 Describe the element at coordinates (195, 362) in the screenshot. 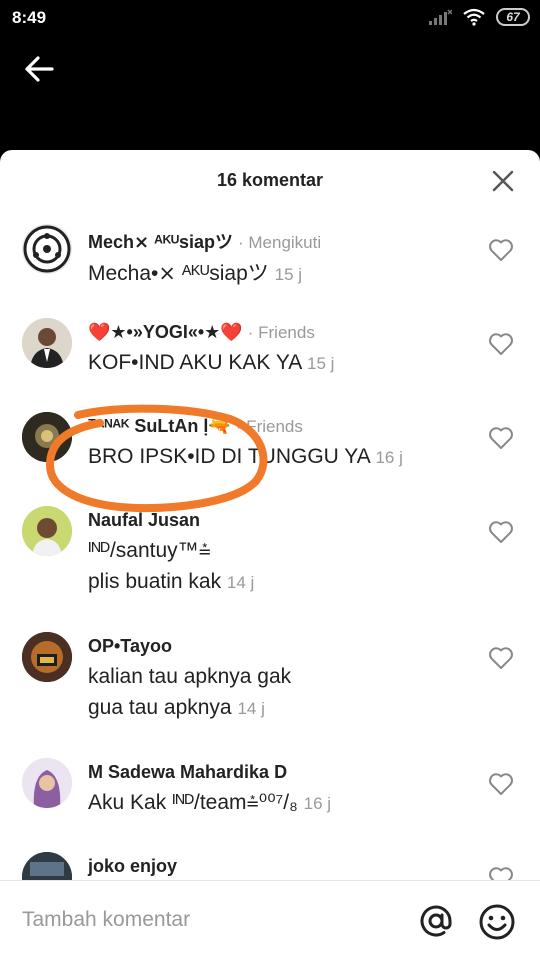

I see `comment-message: KOF•IND AKU KAK YA` at that location.